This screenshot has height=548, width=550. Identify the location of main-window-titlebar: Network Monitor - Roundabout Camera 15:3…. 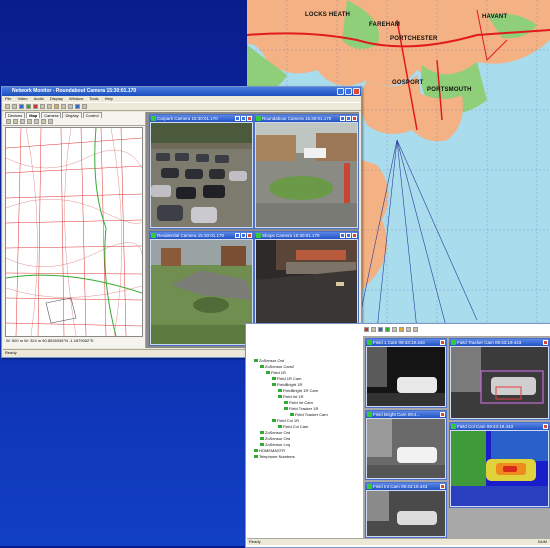
(181, 91).